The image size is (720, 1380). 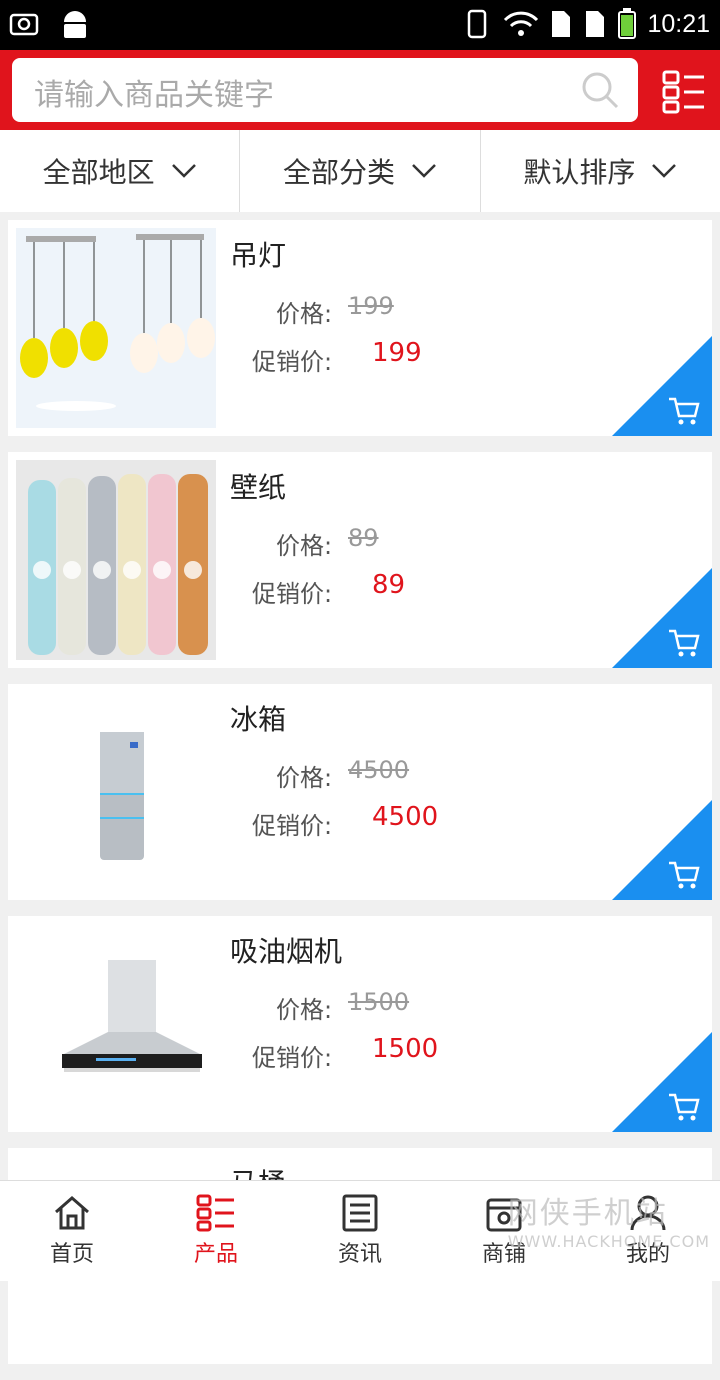 What do you see at coordinates (360, 25) in the screenshot?
I see `status-bar: 10:21` at bounding box center [360, 25].